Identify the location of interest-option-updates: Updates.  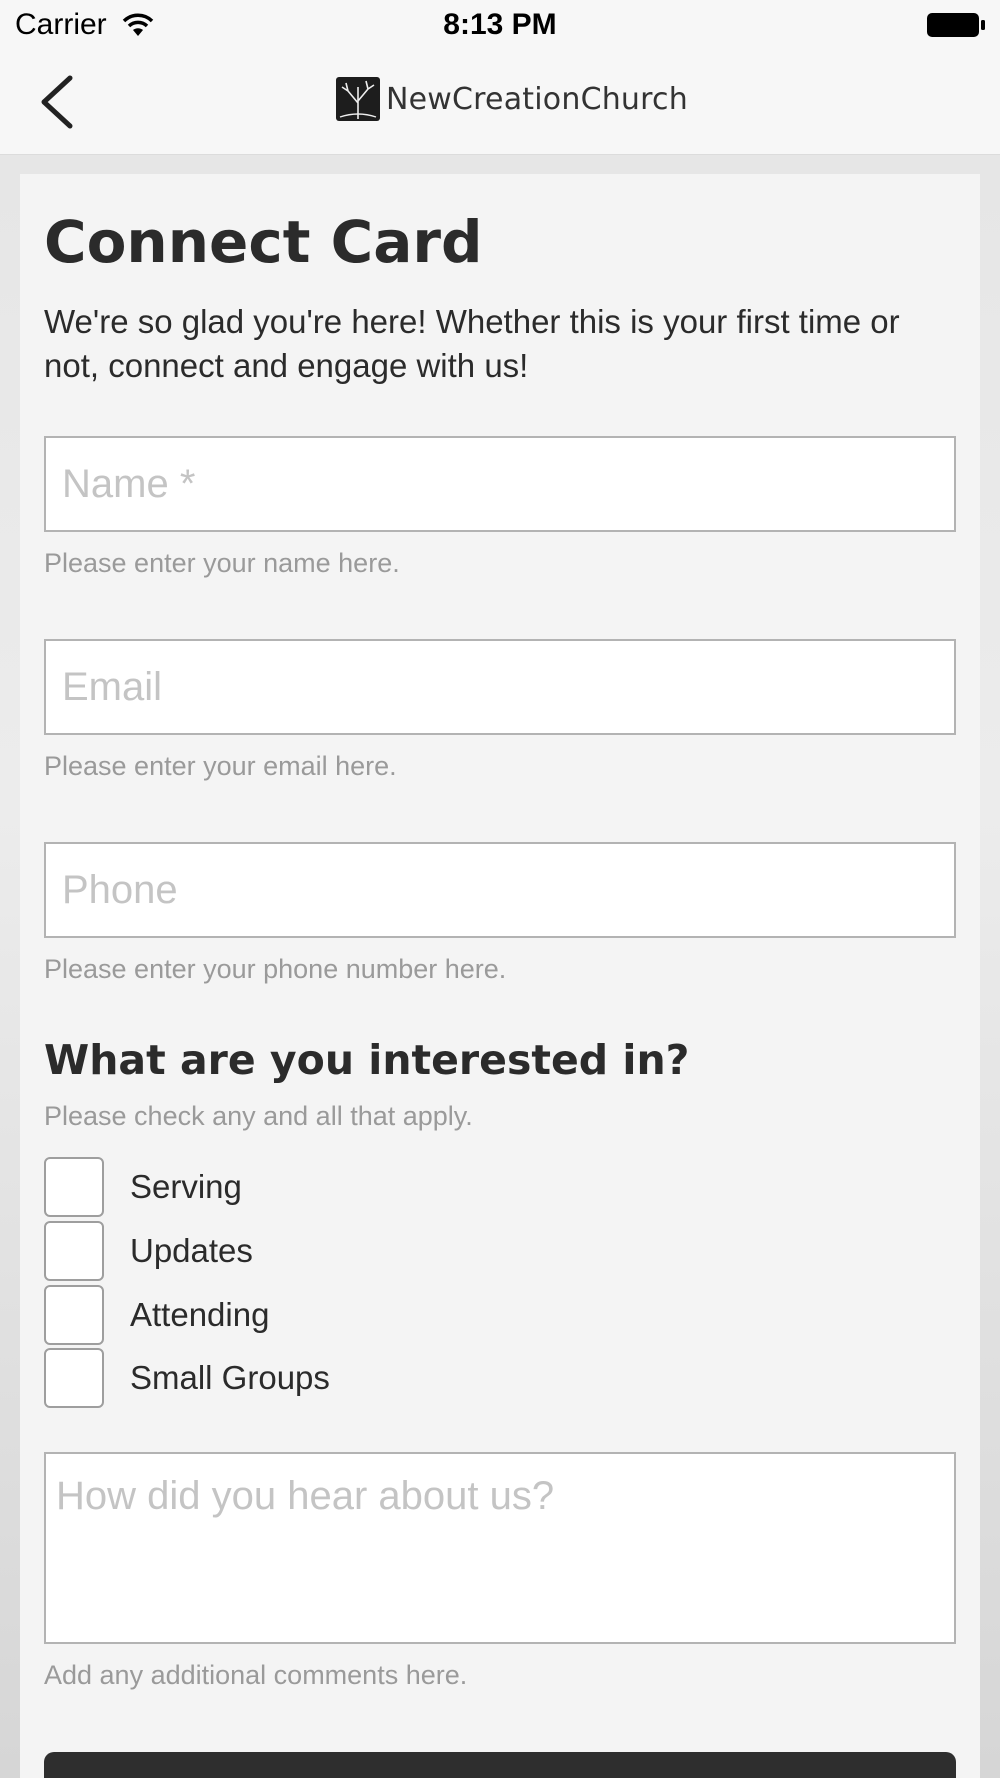
(148, 1251).